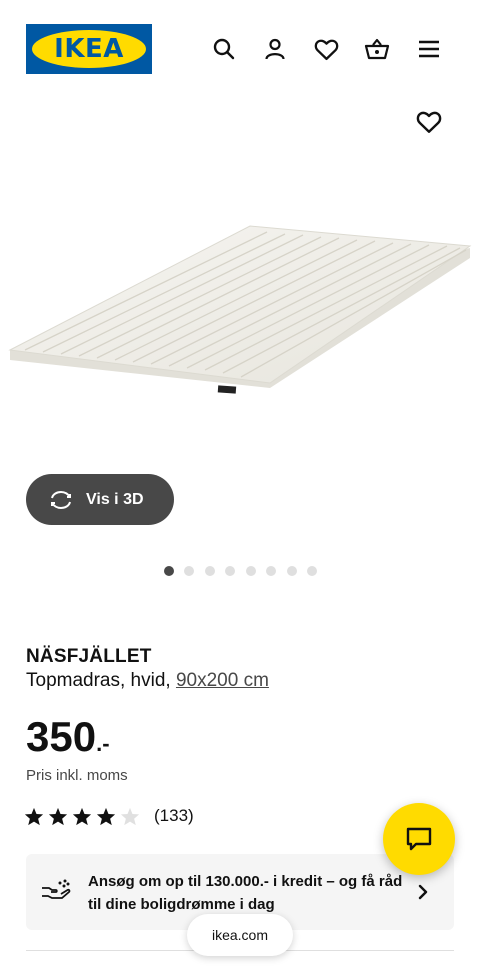 The width and height of the screenshot is (480, 974). I want to click on rating-count: (133), so click(174, 815).